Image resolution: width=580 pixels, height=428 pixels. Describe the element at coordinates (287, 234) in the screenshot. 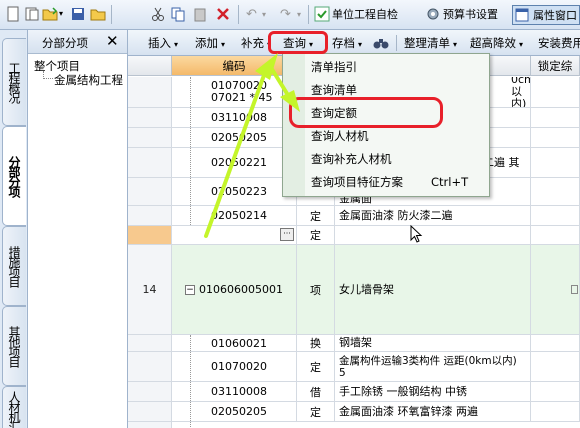

I see `browse-button: ···` at that location.